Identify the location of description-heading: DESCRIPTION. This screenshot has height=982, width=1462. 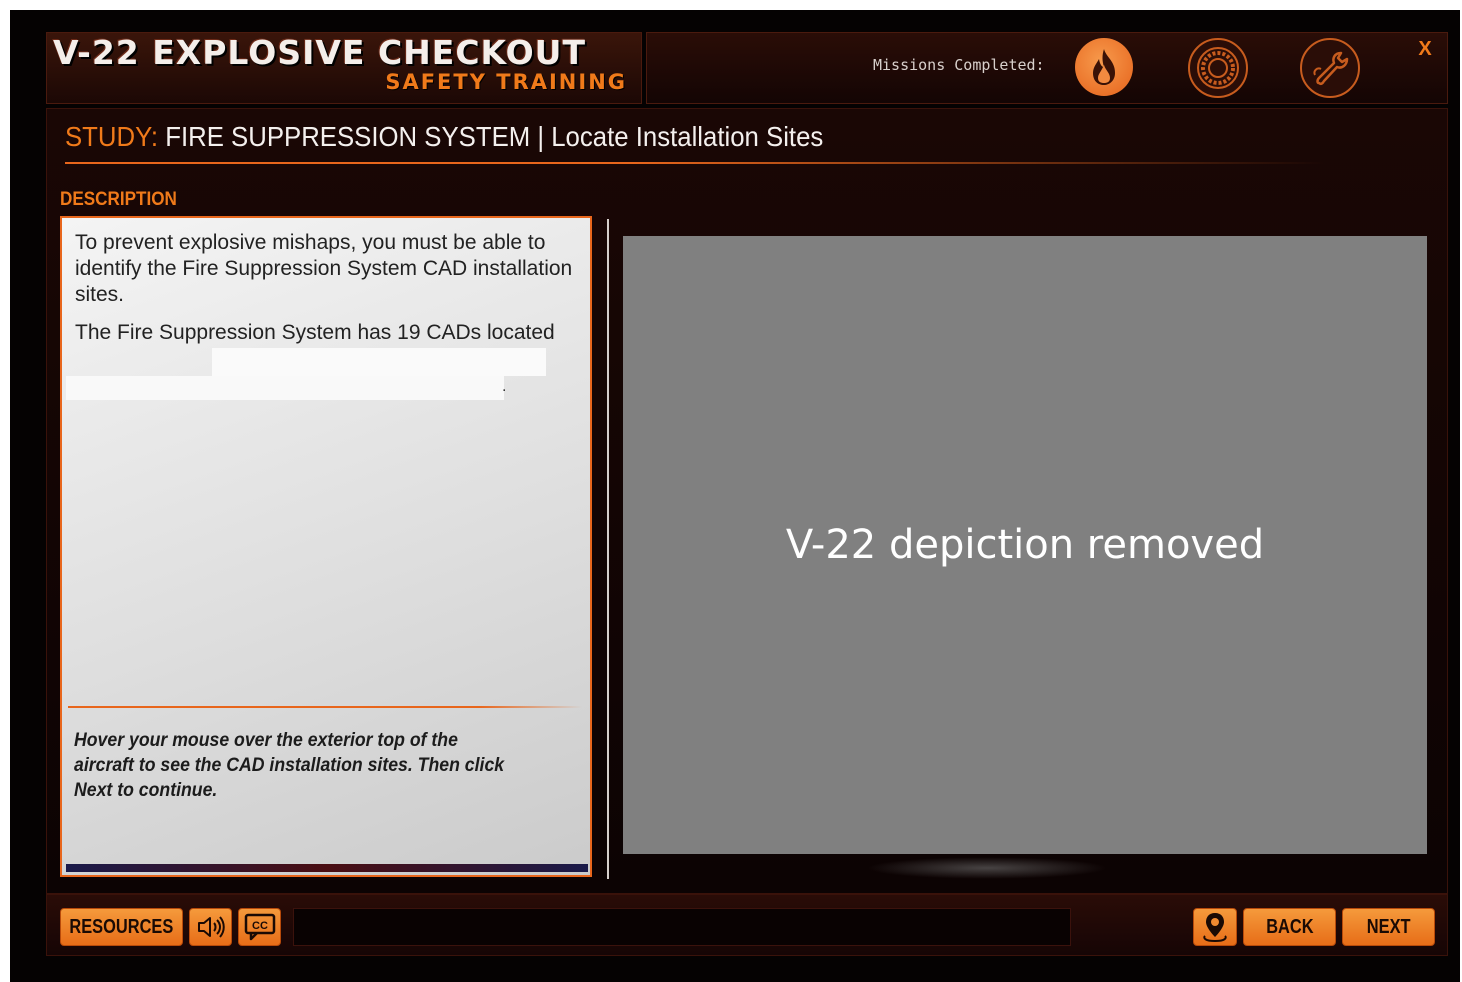
(118, 199).